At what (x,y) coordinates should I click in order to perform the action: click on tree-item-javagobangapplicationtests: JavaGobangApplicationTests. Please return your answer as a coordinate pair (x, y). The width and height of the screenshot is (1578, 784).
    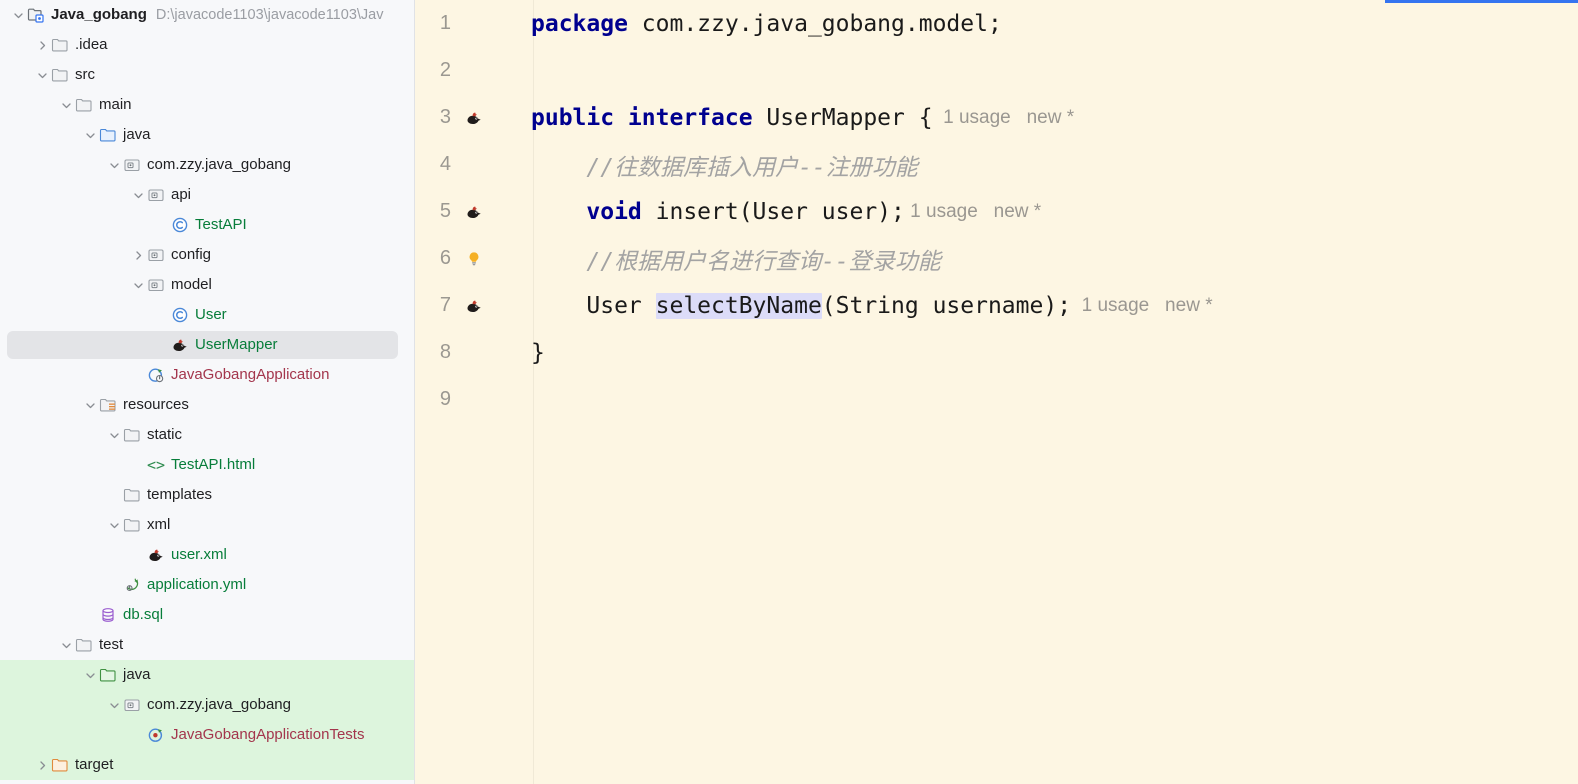
    Looking at the image, I should click on (207, 735).